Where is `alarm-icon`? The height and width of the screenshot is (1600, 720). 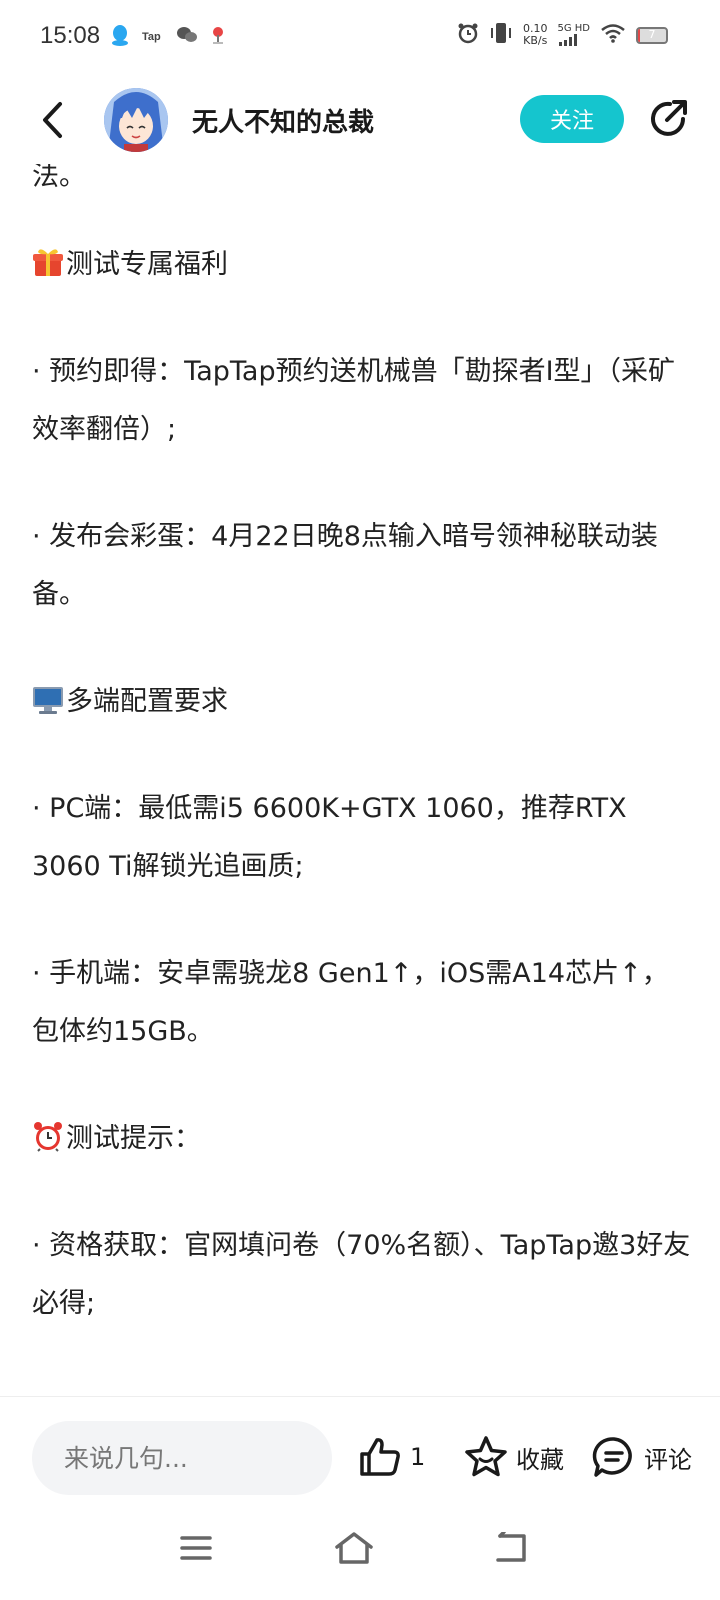 alarm-icon is located at coordinates (468, 35).